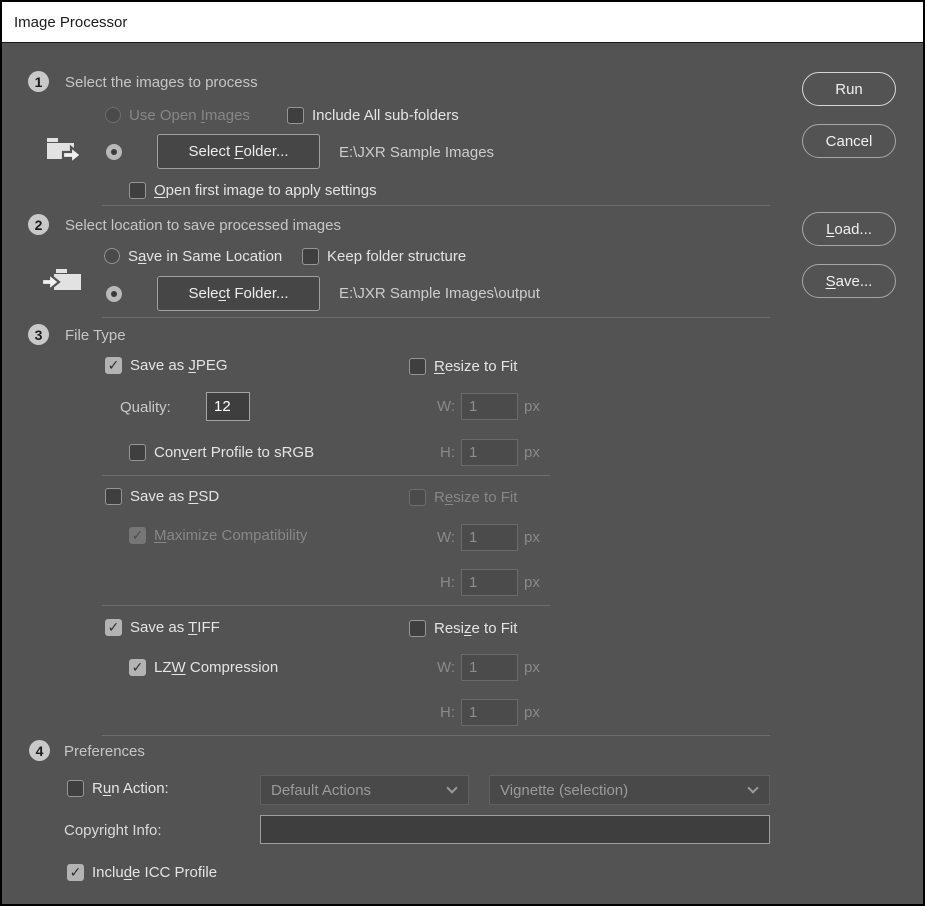 The height and width of the screenshot is (906, 925). I want to click on cancel-button: Cancel, so click(849, 141).